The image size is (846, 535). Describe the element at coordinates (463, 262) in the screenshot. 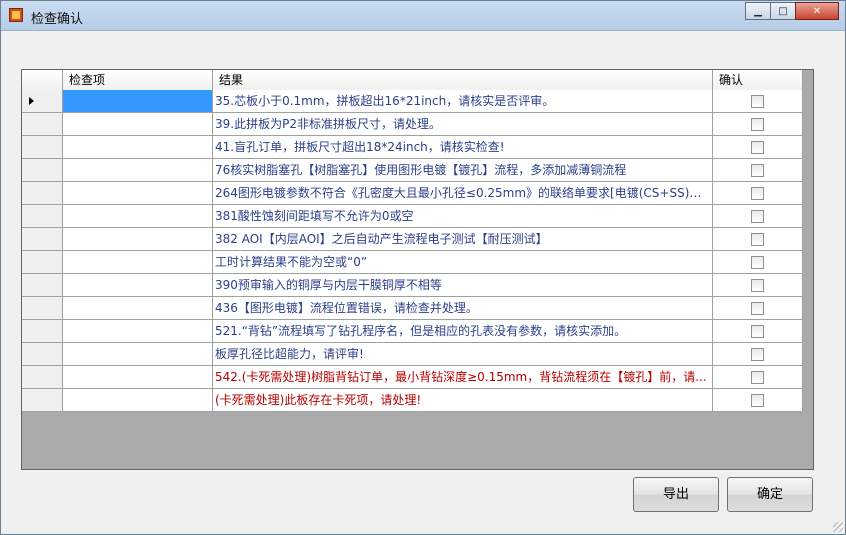

I see `result-cell: 工时计算结果不能为空或“0”` at that location.